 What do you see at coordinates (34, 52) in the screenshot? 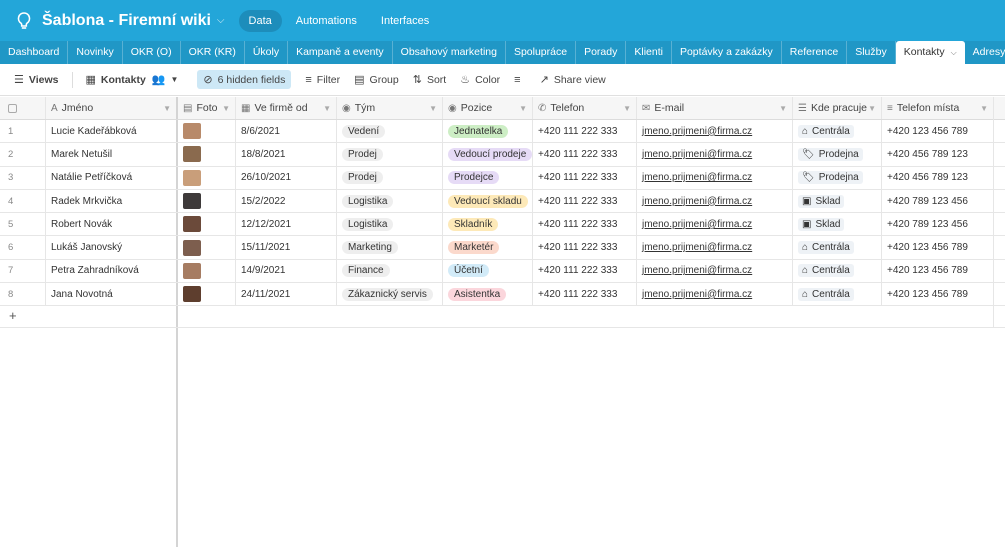
I see `tab-0: Dashboard` at bounding box center [34, 52].